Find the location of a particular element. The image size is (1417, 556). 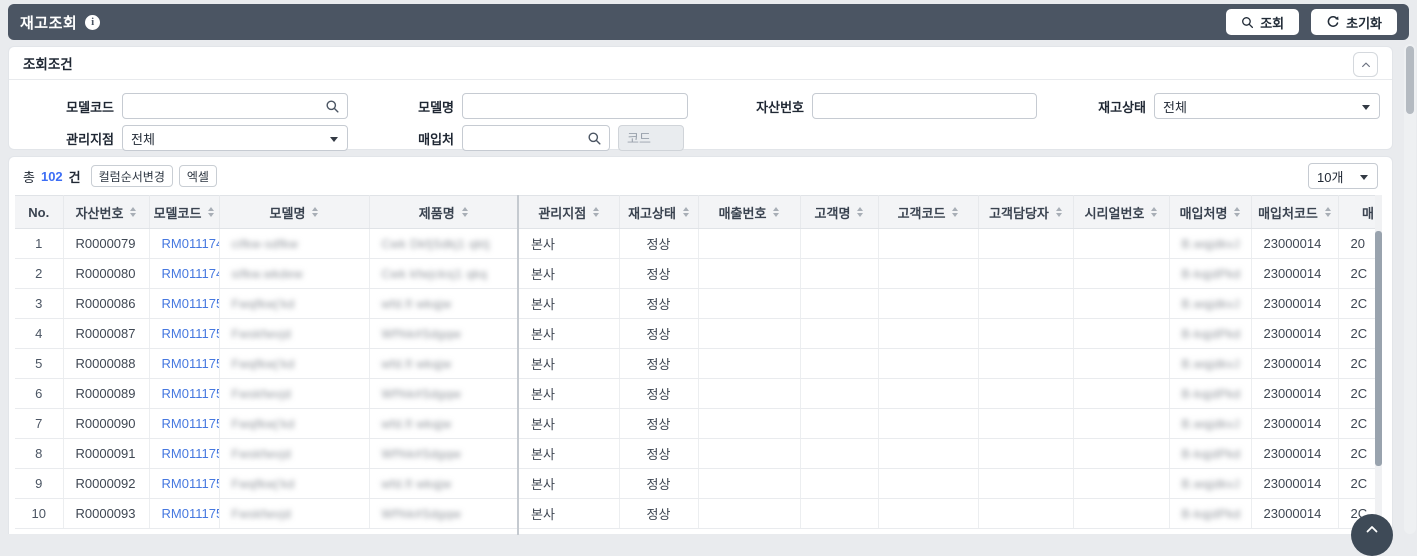

column-header-customer_code: 고객코드 is located at coordinates (928, 212).